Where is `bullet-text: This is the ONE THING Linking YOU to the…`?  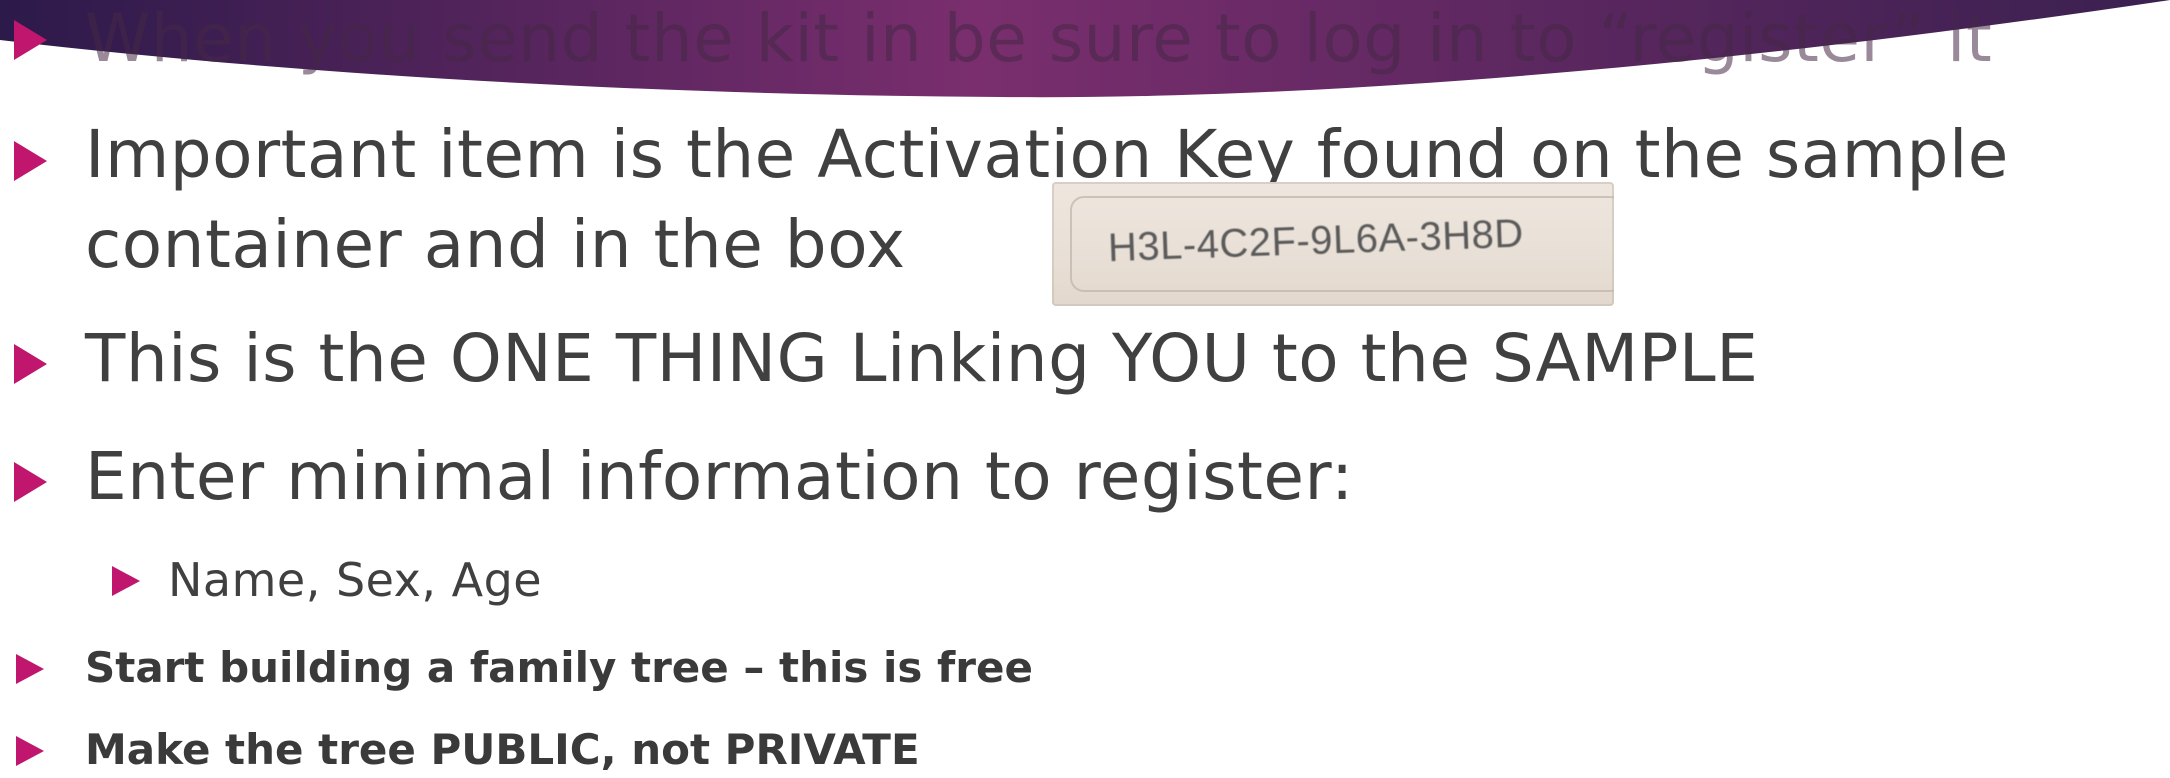 bullet-text: This is the ONE THING Linking YOU to the… is located at coordinates (922, 358).